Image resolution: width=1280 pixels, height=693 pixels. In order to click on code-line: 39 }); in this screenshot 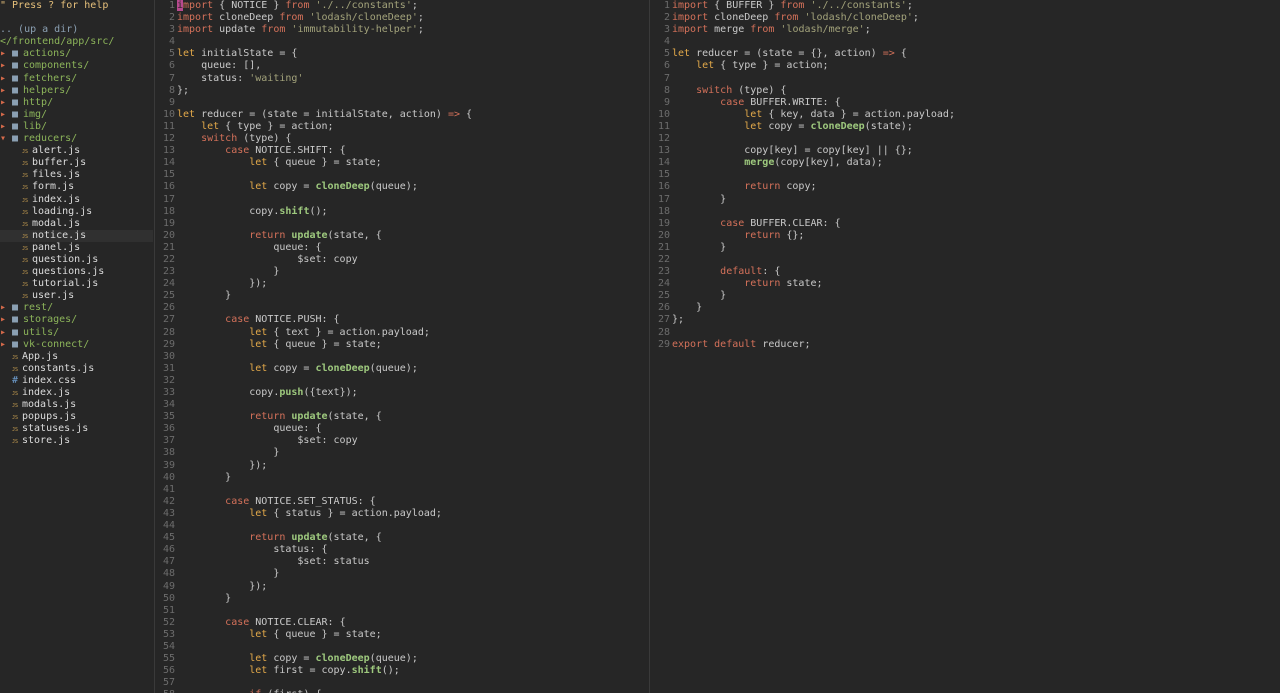, I will do `click(401, 466)`.